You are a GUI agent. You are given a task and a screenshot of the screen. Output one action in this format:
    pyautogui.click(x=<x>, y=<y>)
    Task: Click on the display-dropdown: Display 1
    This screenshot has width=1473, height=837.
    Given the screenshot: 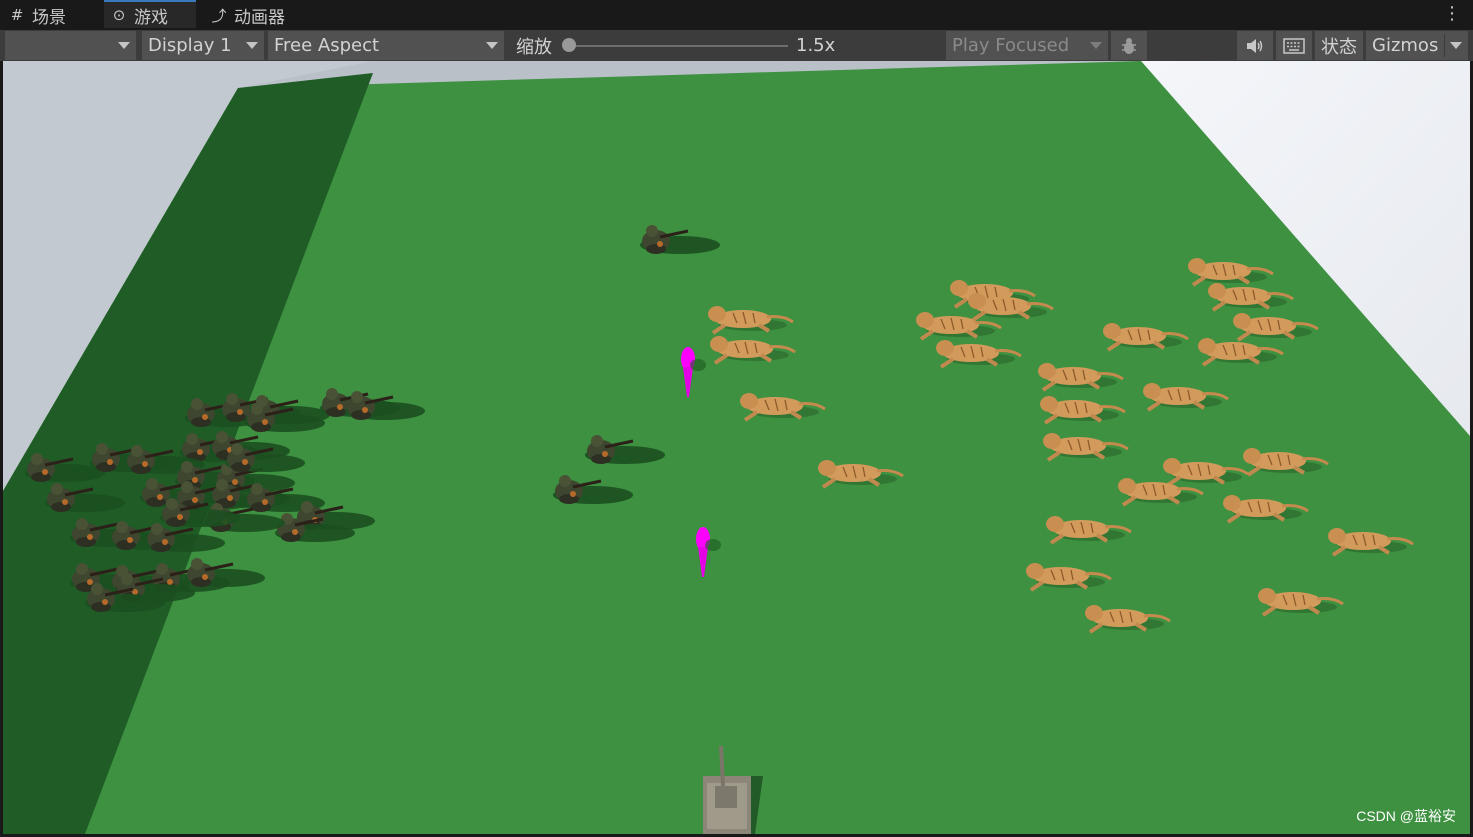 What is the action you would take?
    pyautogui.click(x=203, y=45)
    